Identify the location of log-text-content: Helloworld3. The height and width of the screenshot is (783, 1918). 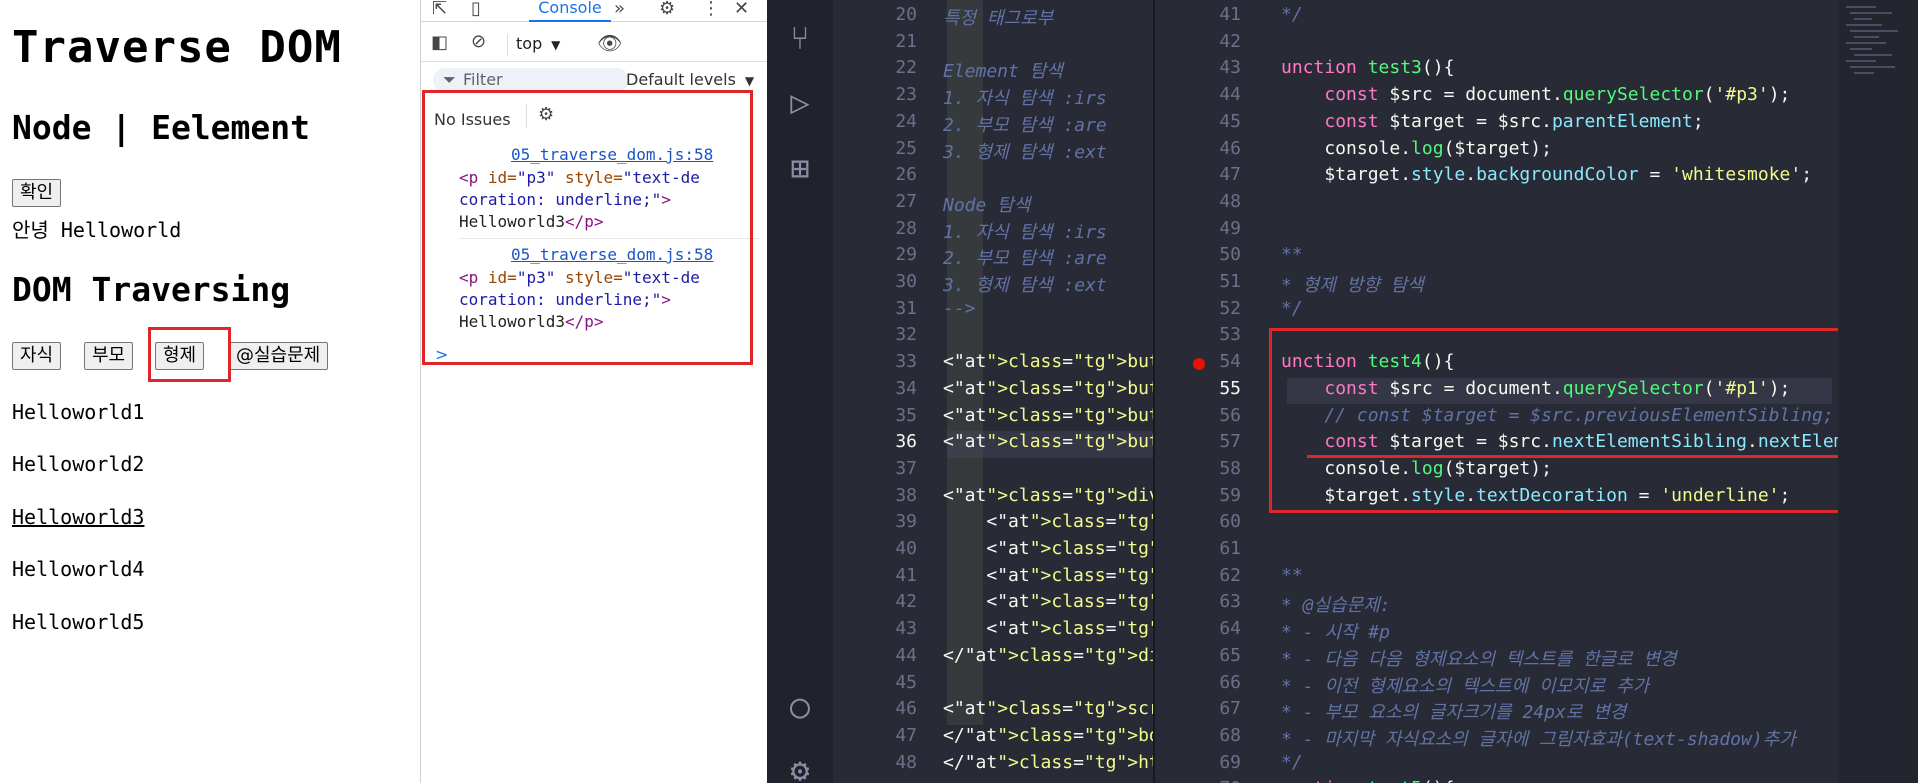
(512, 321).